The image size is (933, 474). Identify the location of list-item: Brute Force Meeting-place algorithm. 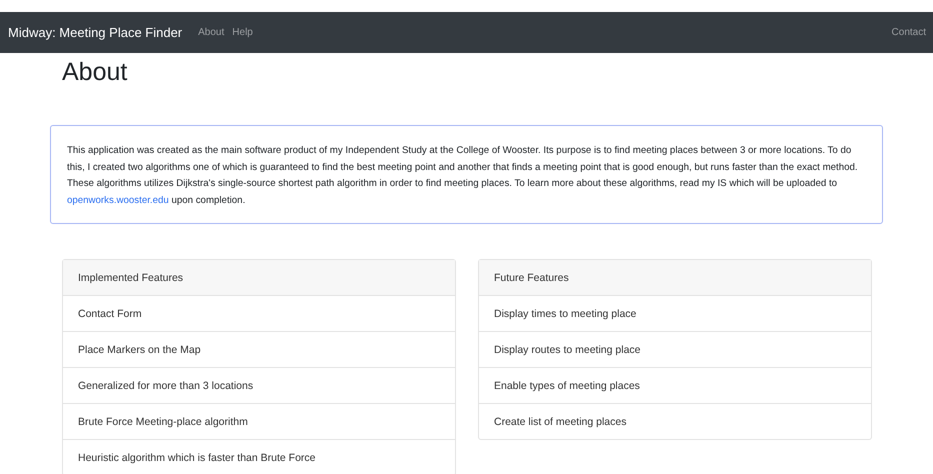
(259, 421).